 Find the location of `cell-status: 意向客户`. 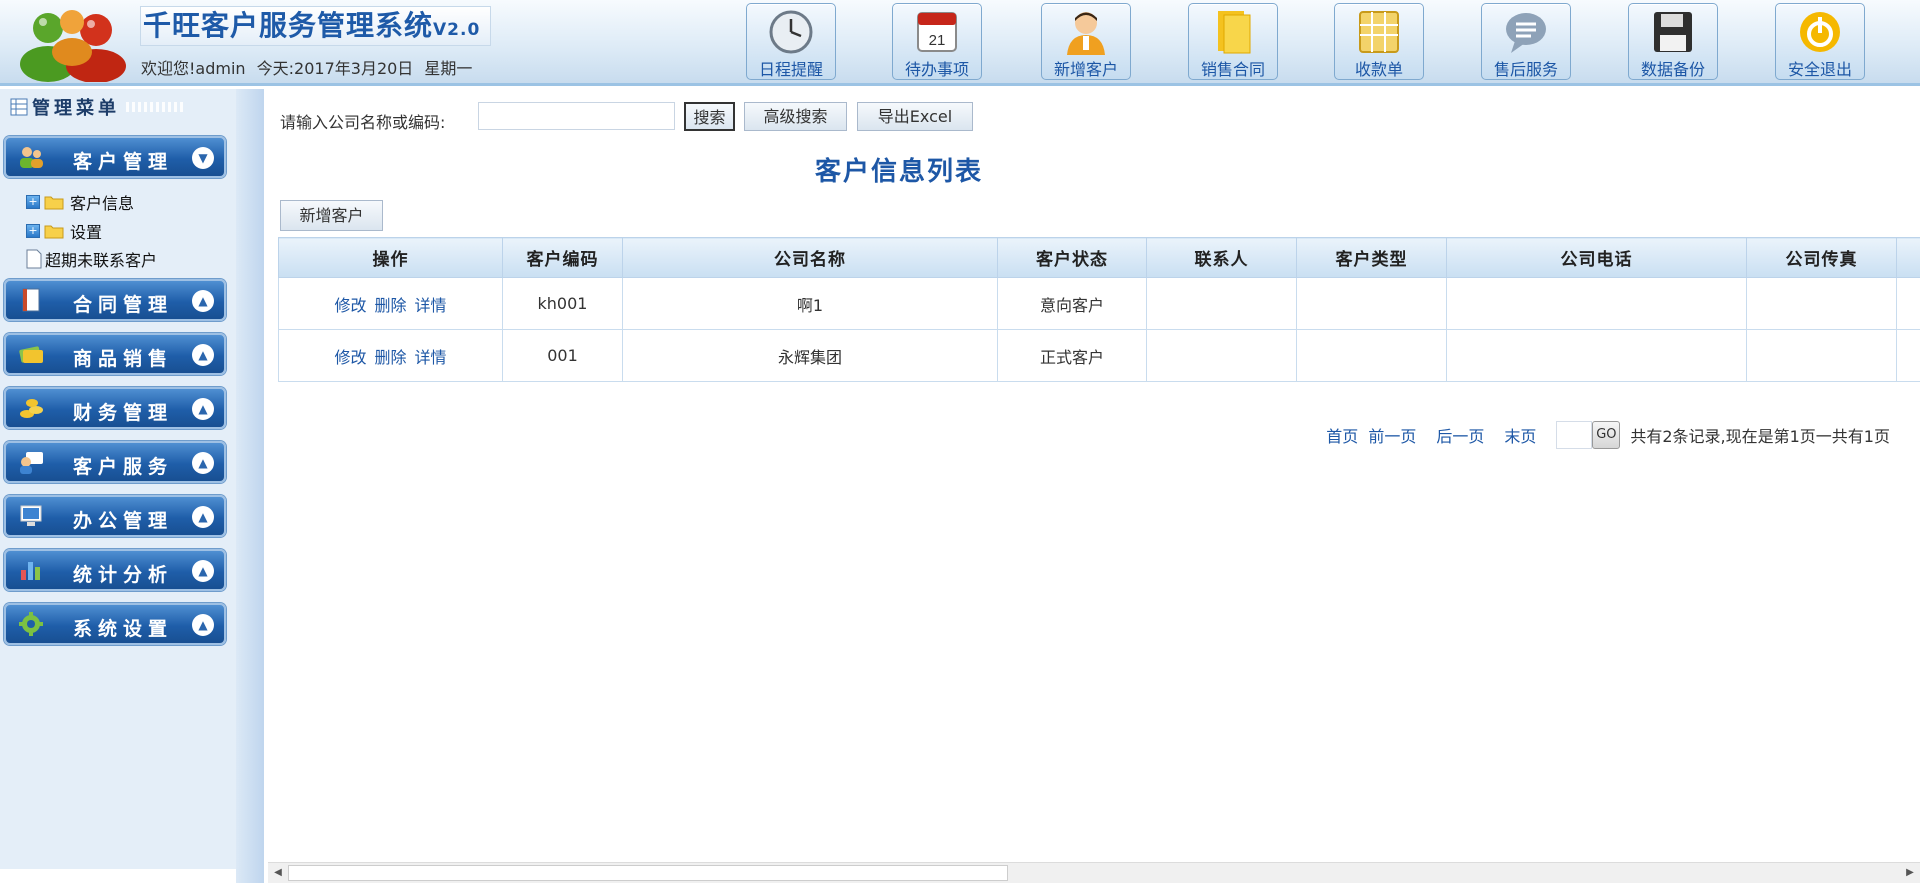

cell-status: 意向客户 is located at coordinates (1072, 303).